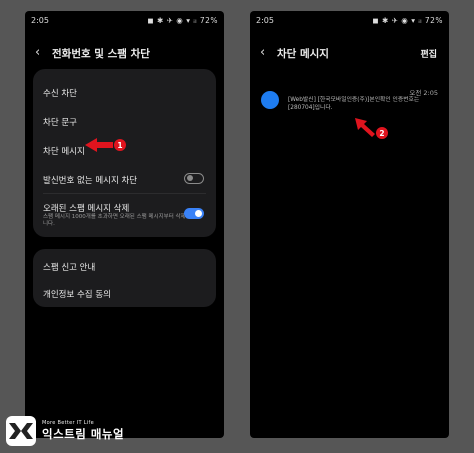 The image size is (474, 453). I want to click on annotation-1: 1, so click(105, 145).